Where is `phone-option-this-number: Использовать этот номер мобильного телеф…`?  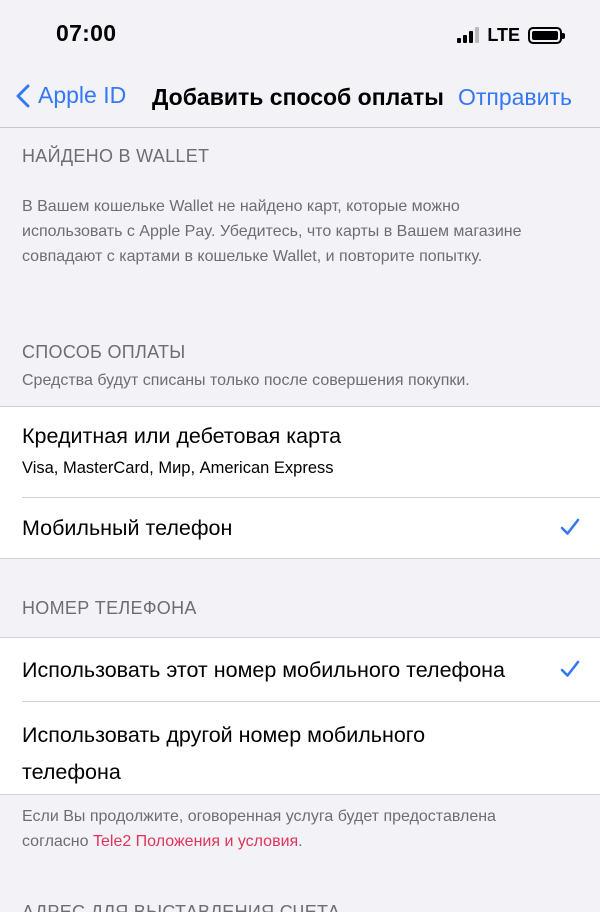
phone-option-this-number: Использовать этот номер мобильного телеф… is located at coordinates (300, 669).